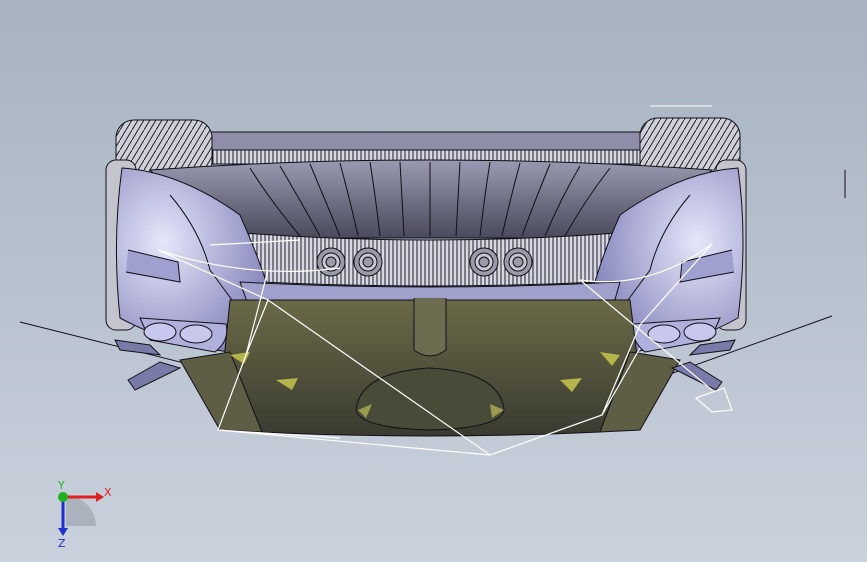  What do you see at coordinates (61, 485) in the screenshot?
I see `y-axis-label: Y` at bounding box center [61, 485].